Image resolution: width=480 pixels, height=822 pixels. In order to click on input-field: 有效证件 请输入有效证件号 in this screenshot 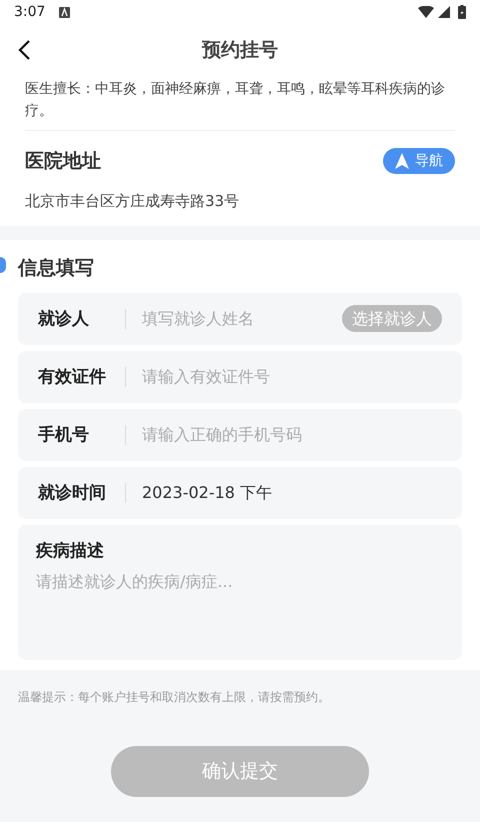, I will do `click(240, 376)`.